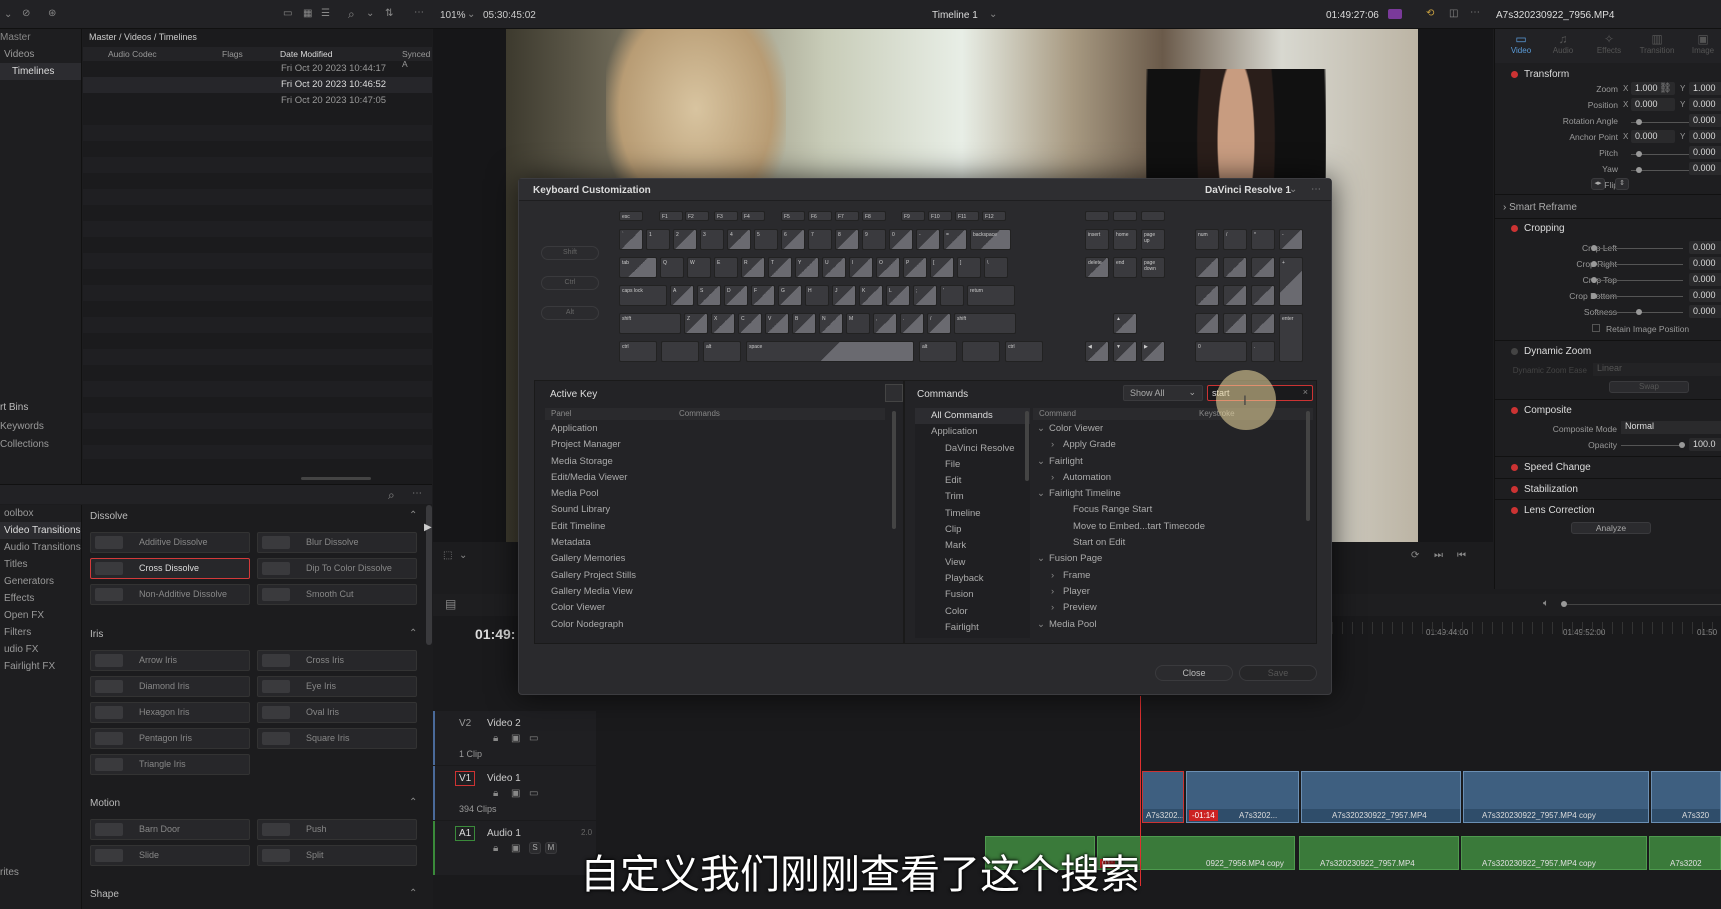 This screenshot has height=909, width=1721. What do you see at coordinates (715, 527) in the screenshot?
I see `panel-list-item: Edit Timeline` at bounding box center [715, 527].